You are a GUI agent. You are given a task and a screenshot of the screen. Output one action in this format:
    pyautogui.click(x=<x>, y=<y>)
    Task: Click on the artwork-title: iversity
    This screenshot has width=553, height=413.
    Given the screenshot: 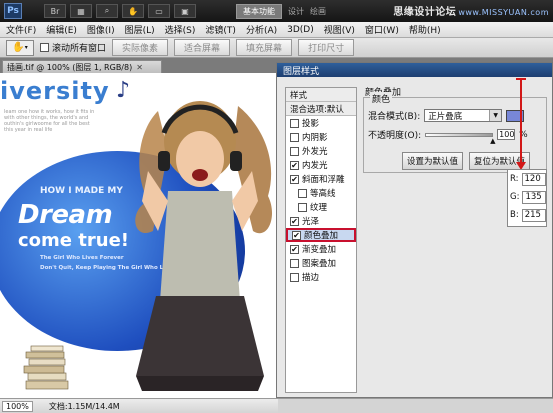 What is the action you would take?
    pyautogui.click(x=55, y=91)
    